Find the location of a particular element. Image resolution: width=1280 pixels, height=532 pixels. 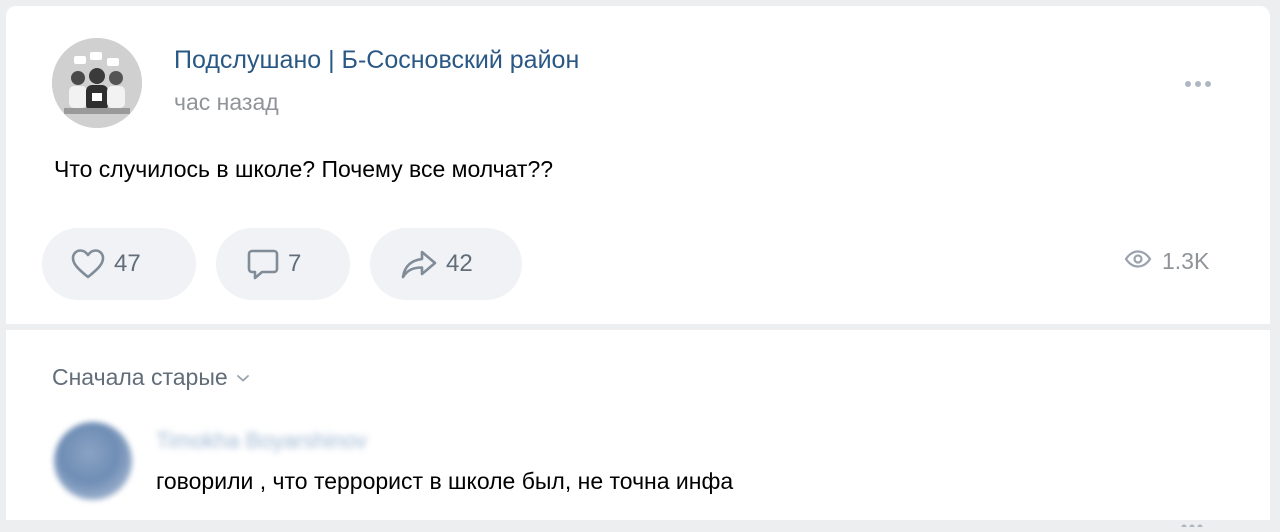

chevron-down-icon is located at coordinates (243, 378).